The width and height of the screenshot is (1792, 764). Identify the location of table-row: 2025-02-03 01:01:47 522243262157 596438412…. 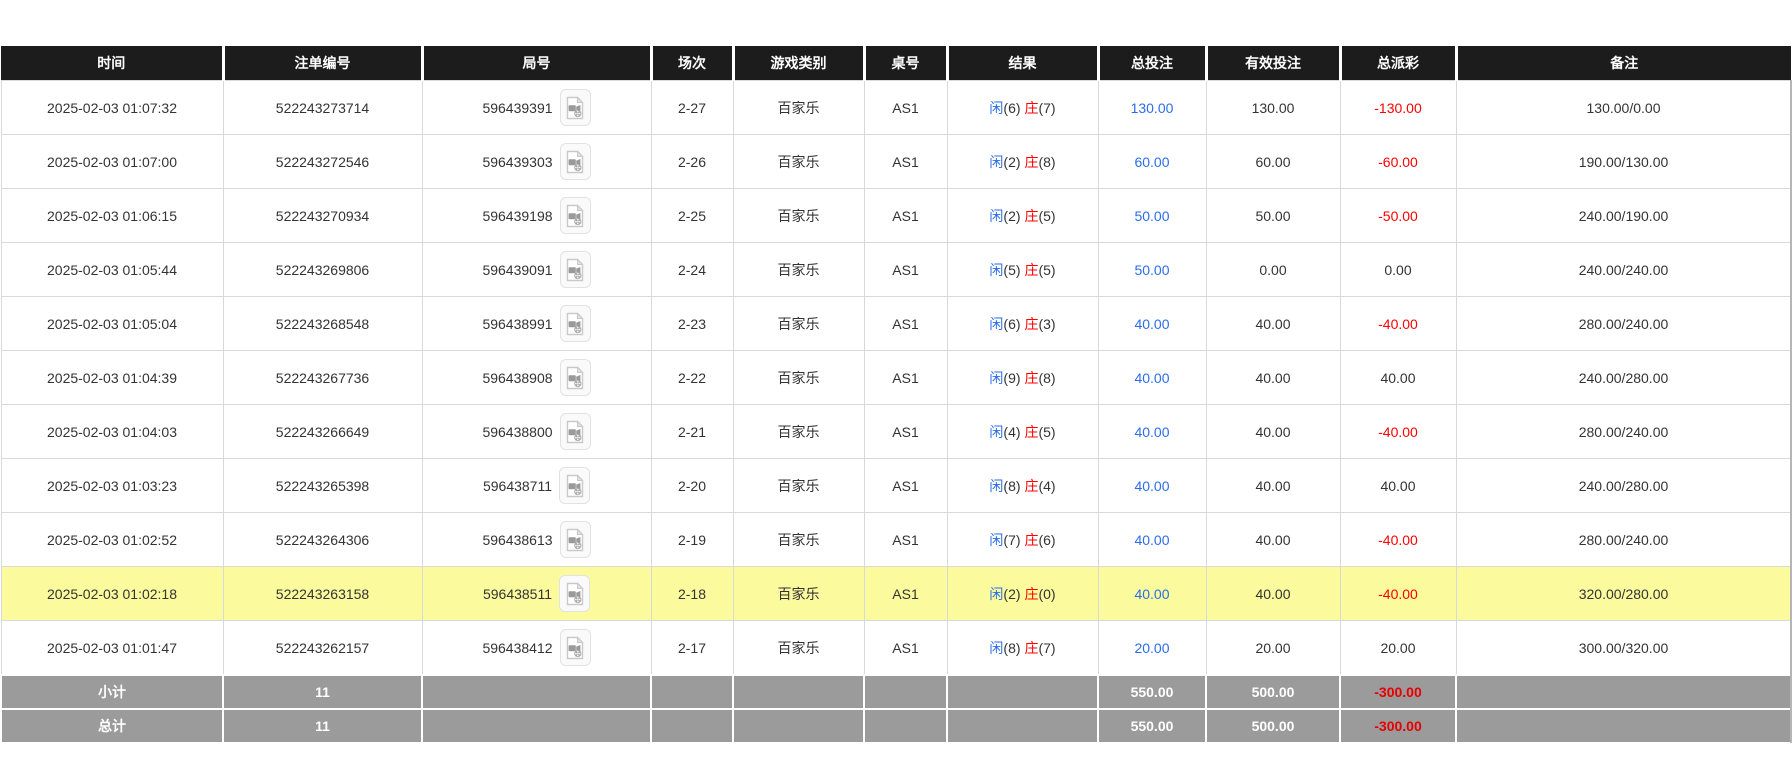
(896, 648).